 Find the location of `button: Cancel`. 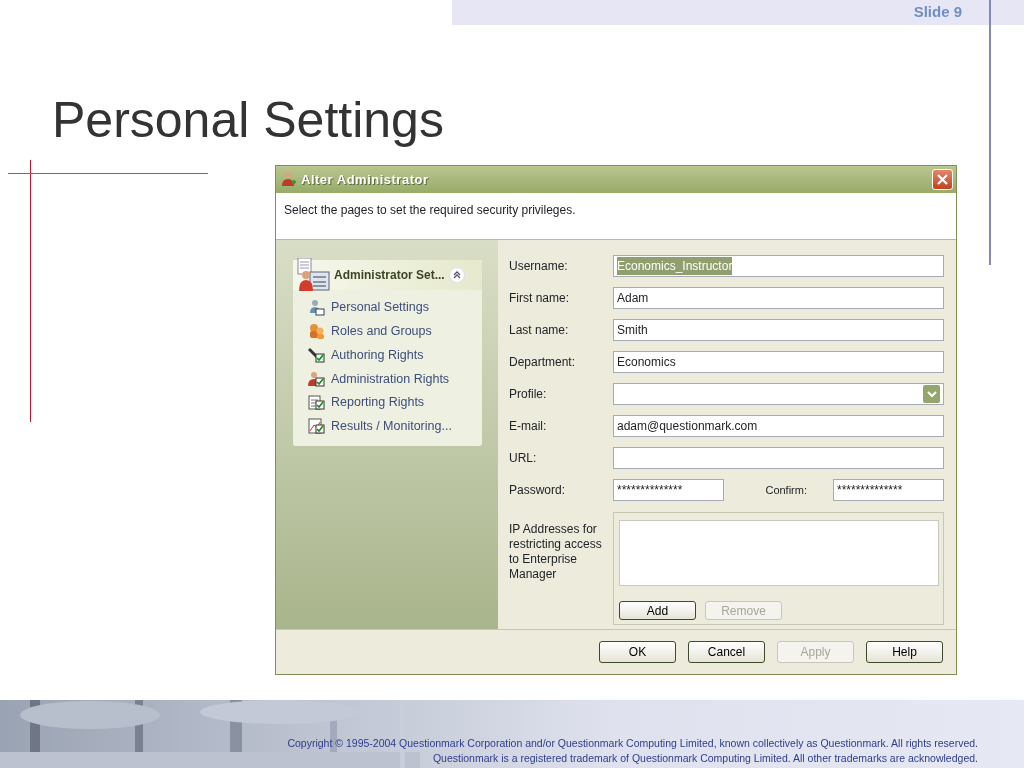

button: Cancel is located at coordinates (726, 652).